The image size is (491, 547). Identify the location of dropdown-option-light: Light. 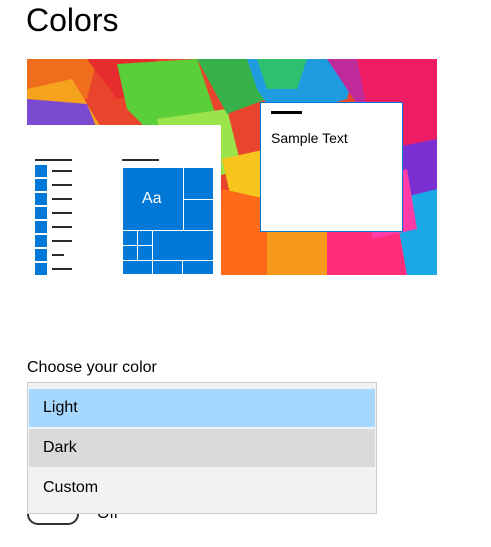
(202, 408).